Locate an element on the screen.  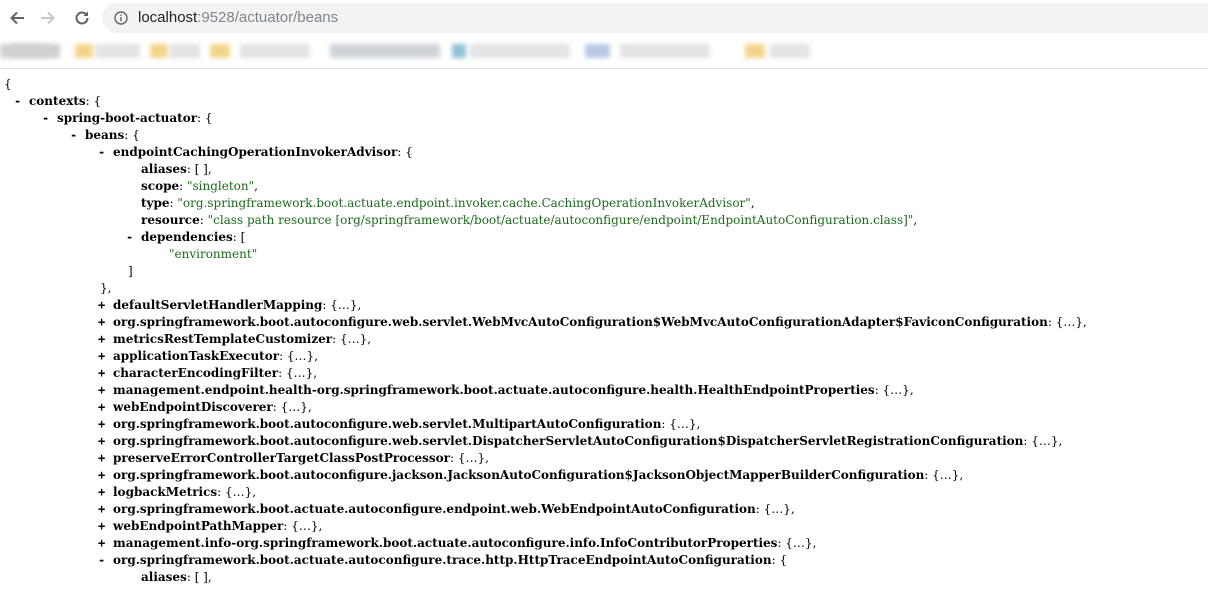
back-arrow-icon is located at coordinates (17, 18).